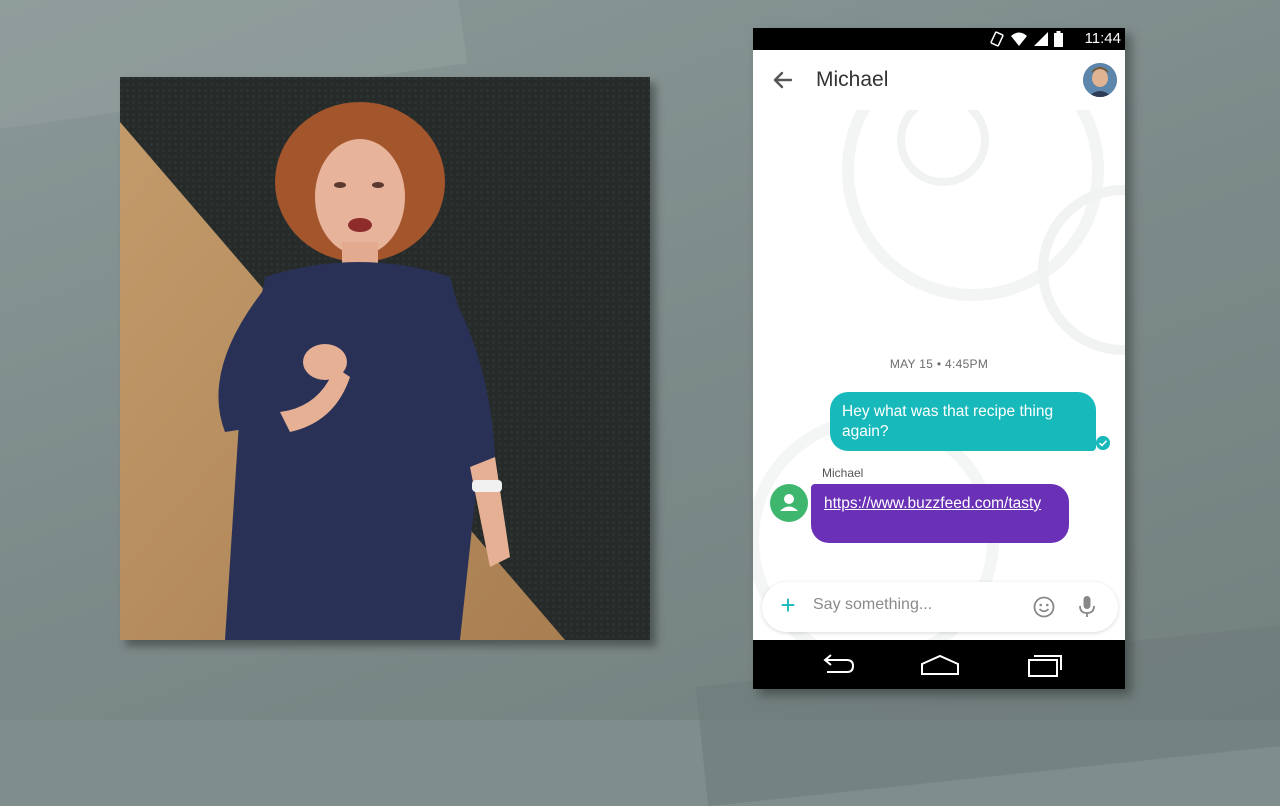 This screenshot has height=806, width=1280. Describe the element at coordinates (963, 421) in the screenshot. I see `outgoing-message: Hey what was that recipe thing again?` at that location.